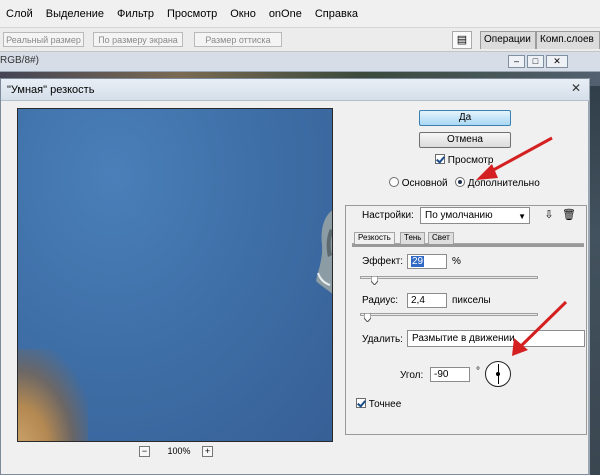  What do you see at coordinates (557, 61) in the screenshot?
I see `close-icon: ✕` at bounding box center [557, 61].